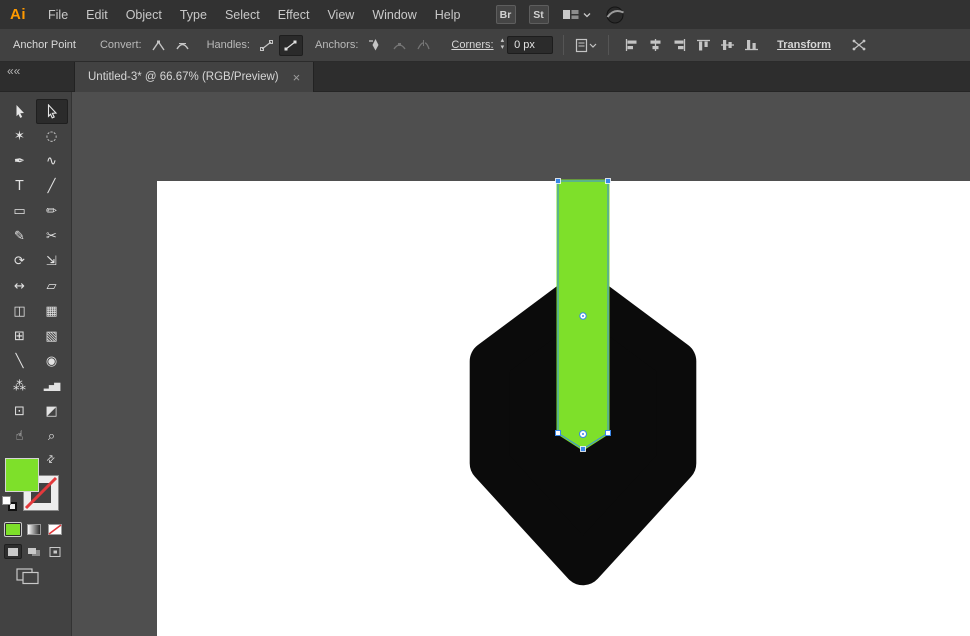 Image resolution: width=970 pixels, height=636 pixels. I want to click on gradient-button, so click(34, 529).